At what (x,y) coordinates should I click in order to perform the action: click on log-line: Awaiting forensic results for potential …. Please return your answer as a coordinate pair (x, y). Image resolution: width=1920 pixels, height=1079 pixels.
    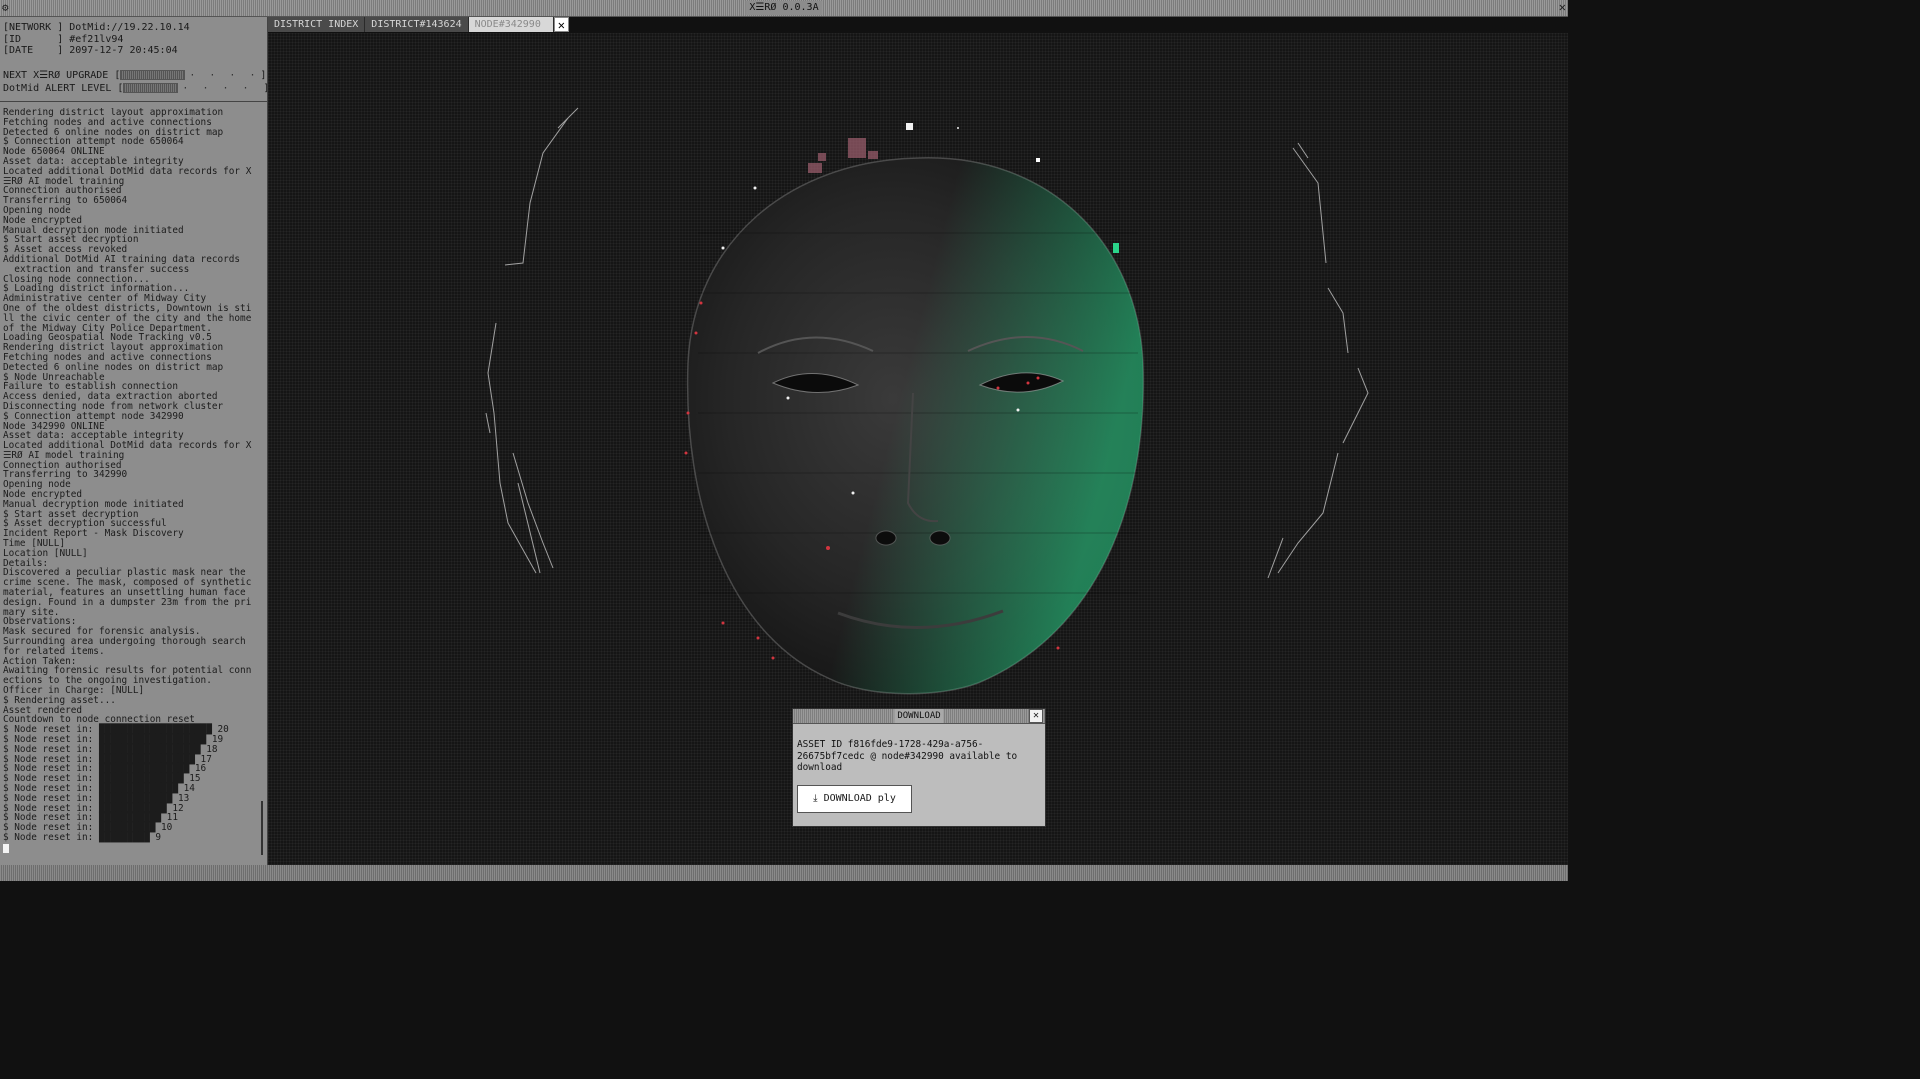
    Looking at the image, I should click on (127, 676).